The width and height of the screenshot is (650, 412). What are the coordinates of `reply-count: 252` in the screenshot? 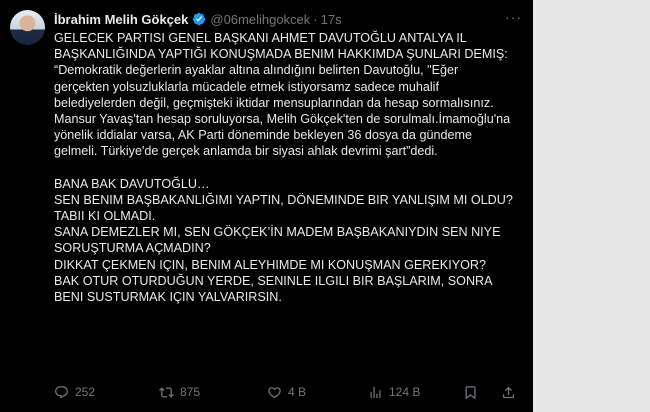 It's located at (85, 392).